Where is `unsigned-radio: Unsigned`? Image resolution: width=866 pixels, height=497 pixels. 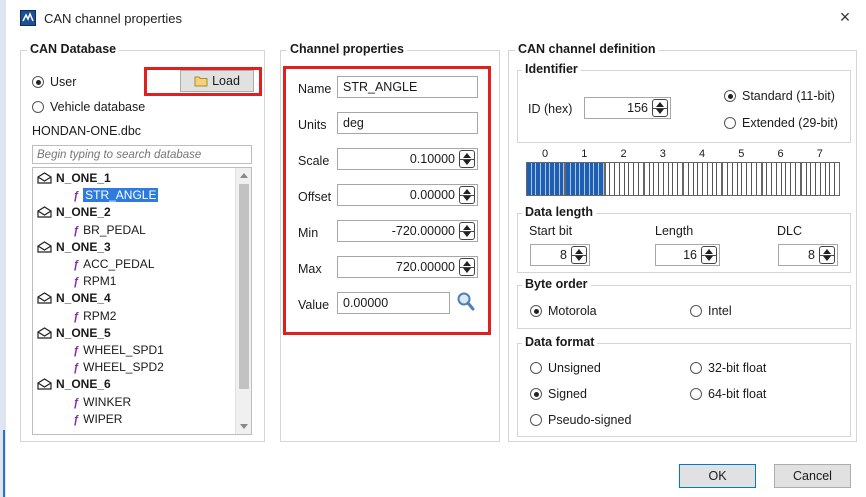
unsigned-radio: Unsigned is located at coordinates (565, 368).